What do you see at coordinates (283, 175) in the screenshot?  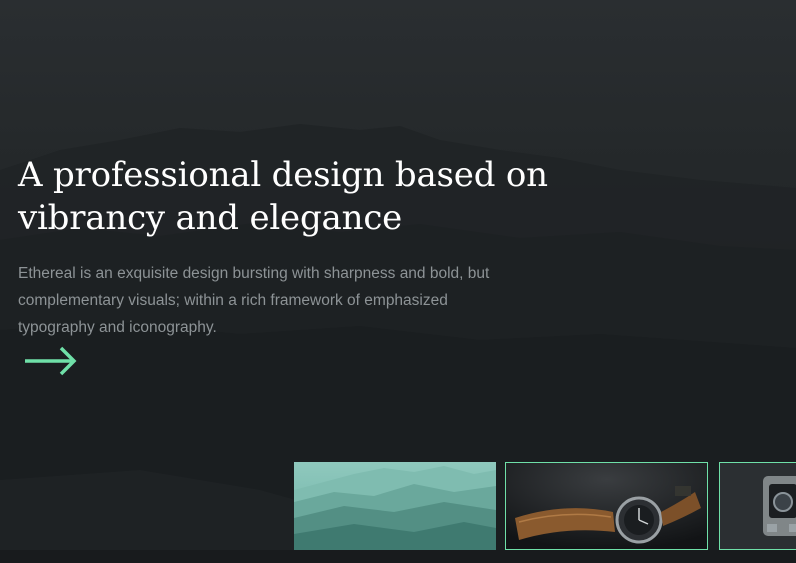 I see `hero-title-line-1: A professional design based on` at bounding box center [283, 175].